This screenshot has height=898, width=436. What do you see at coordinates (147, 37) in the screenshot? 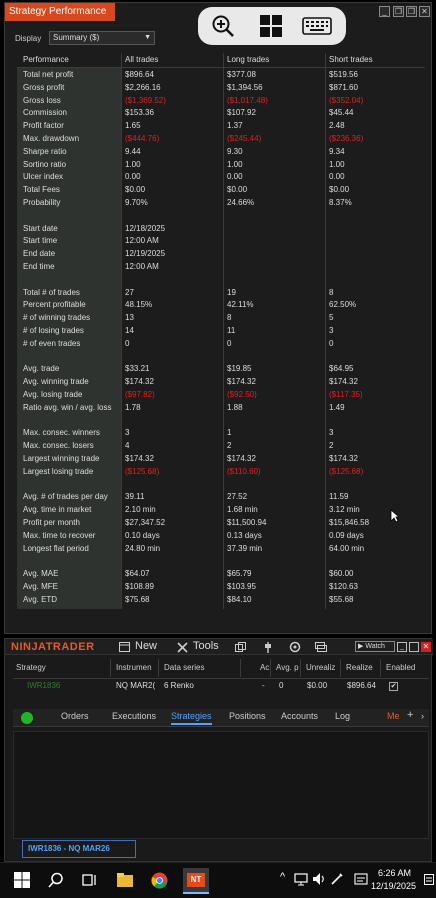
I see `chevron-down-icon: ▼` at bounding box center [147, 37].